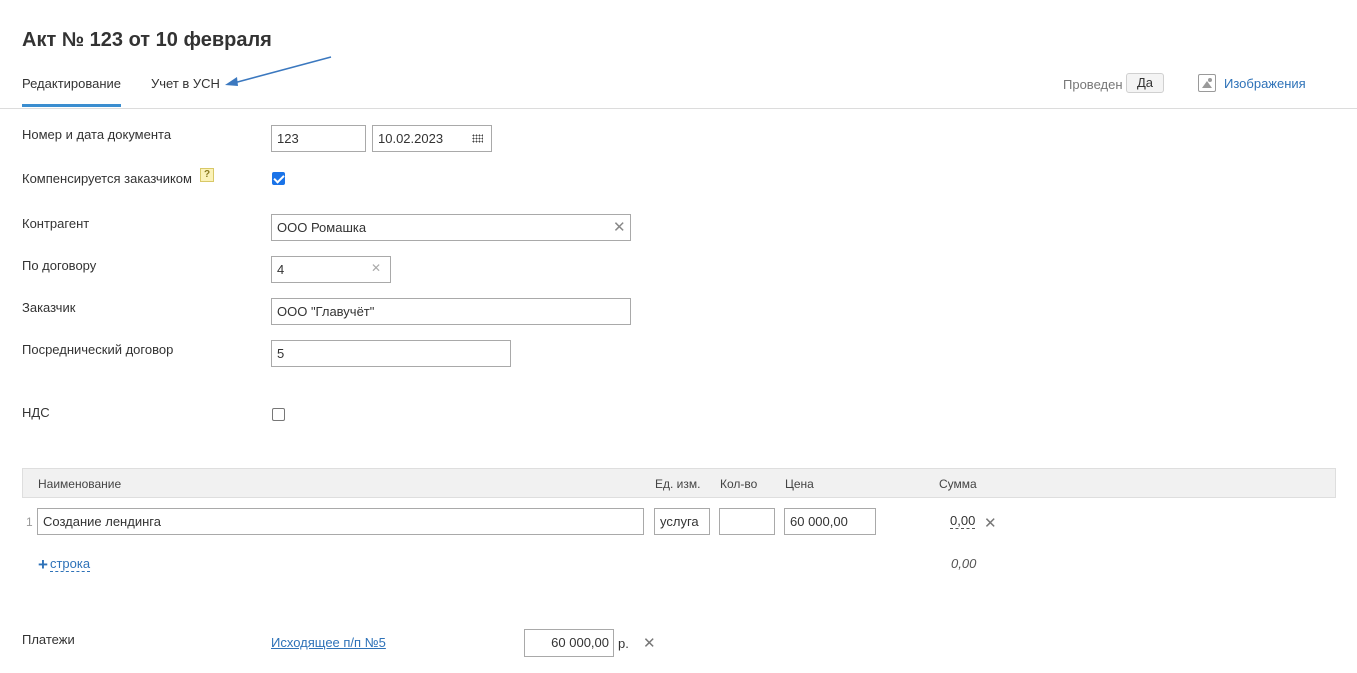  I want to click on payment-link: Исходящее п/п №5, so click(328, 642).